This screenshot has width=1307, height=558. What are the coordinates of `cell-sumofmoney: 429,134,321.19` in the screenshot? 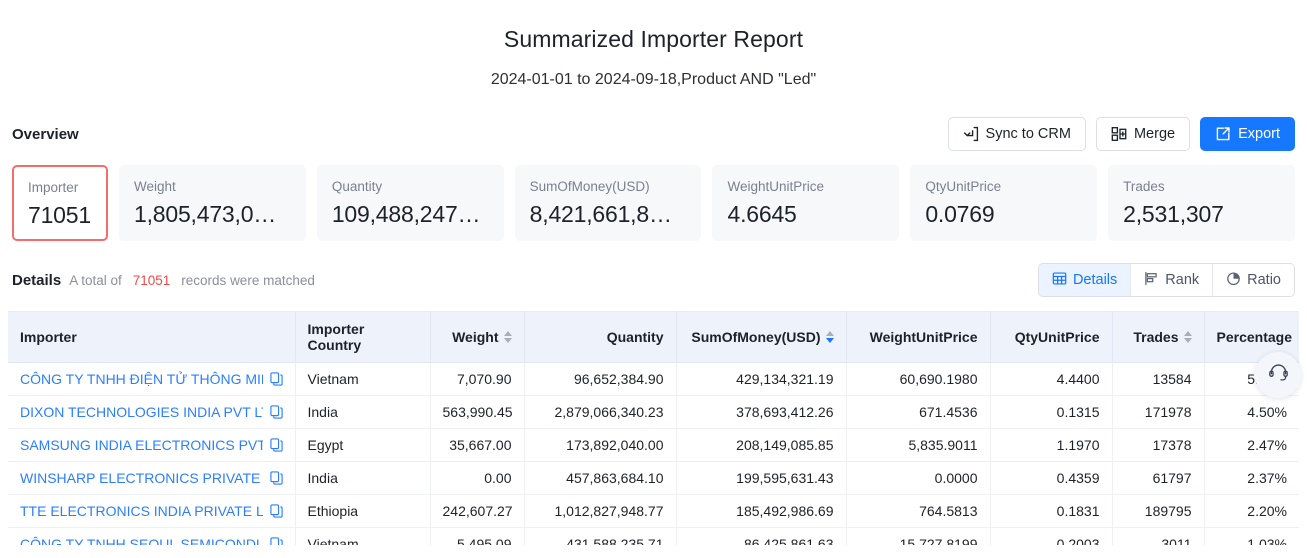 It's located at (761, 379).